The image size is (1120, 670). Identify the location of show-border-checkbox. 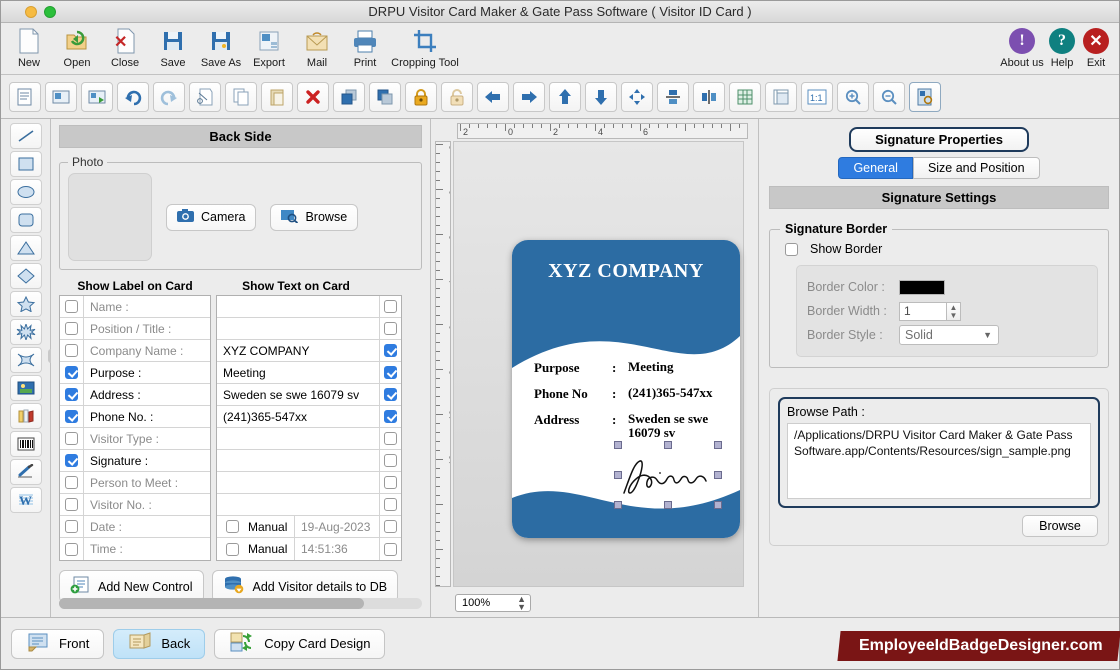
(791, 249).